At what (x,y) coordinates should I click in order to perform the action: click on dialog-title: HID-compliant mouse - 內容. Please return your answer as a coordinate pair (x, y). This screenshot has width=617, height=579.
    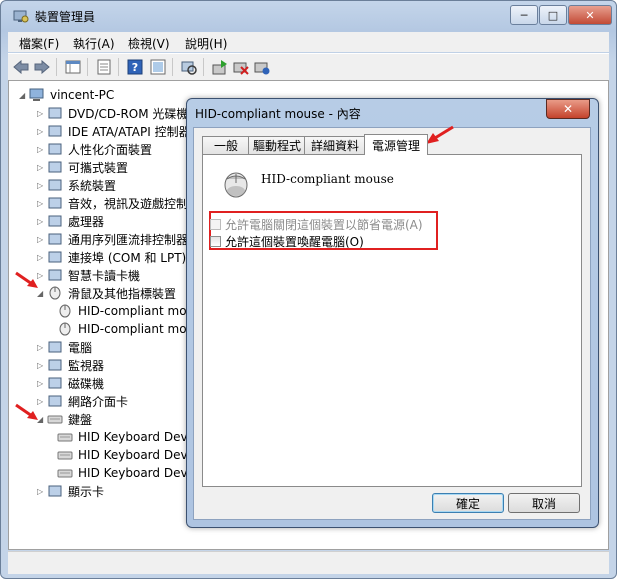
    Looking at the image, I should click on (278, 114).